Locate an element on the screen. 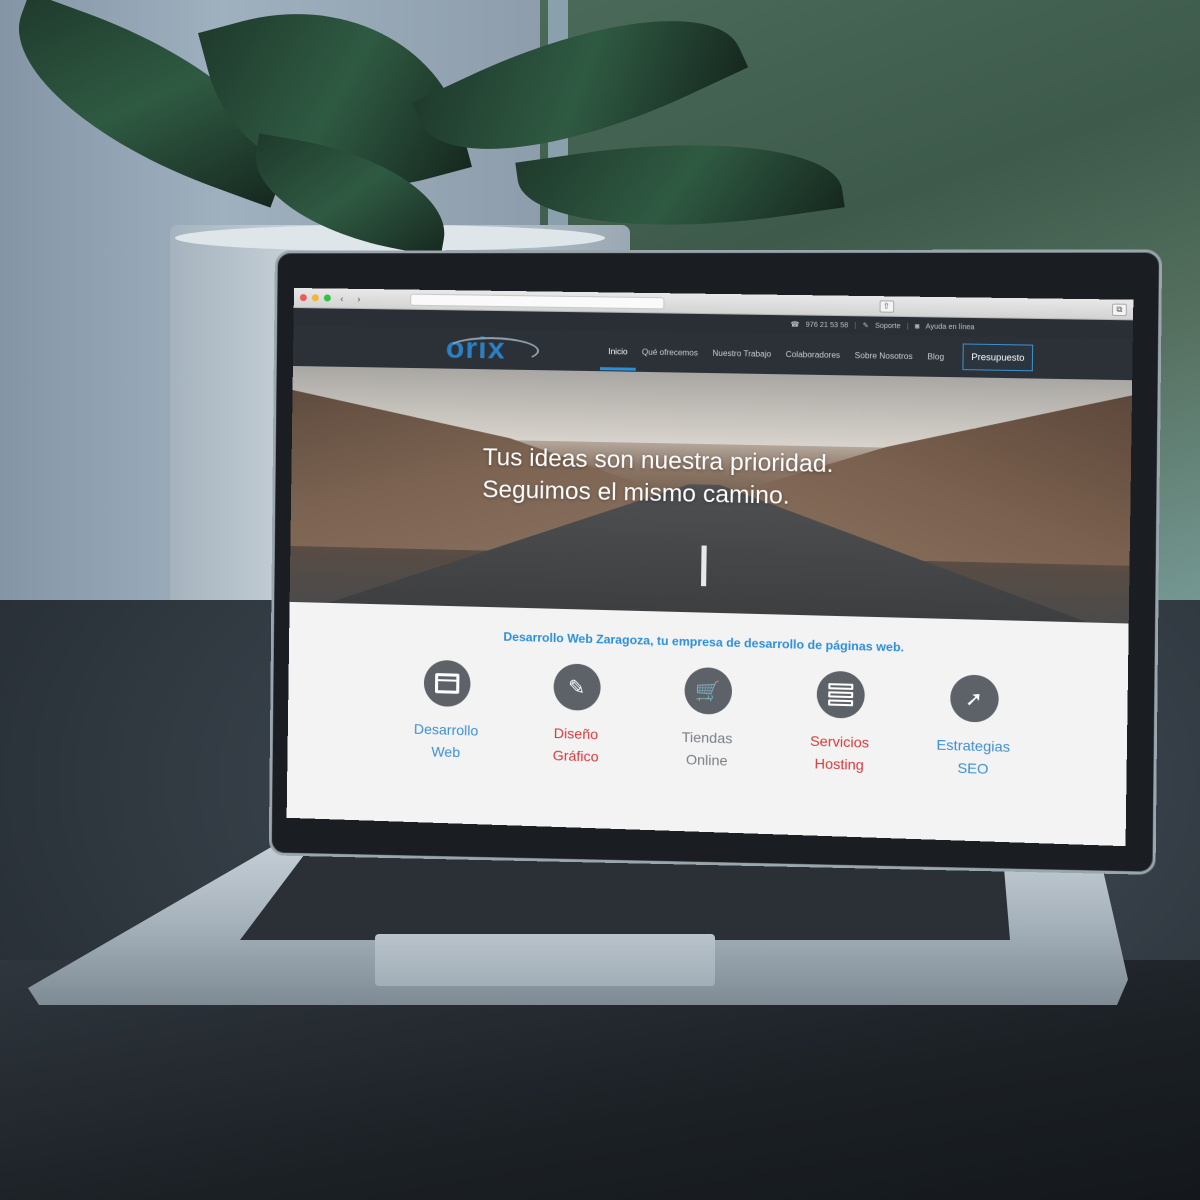  phone-number: 976 21 53 58 is located at coordinates (827, 325).